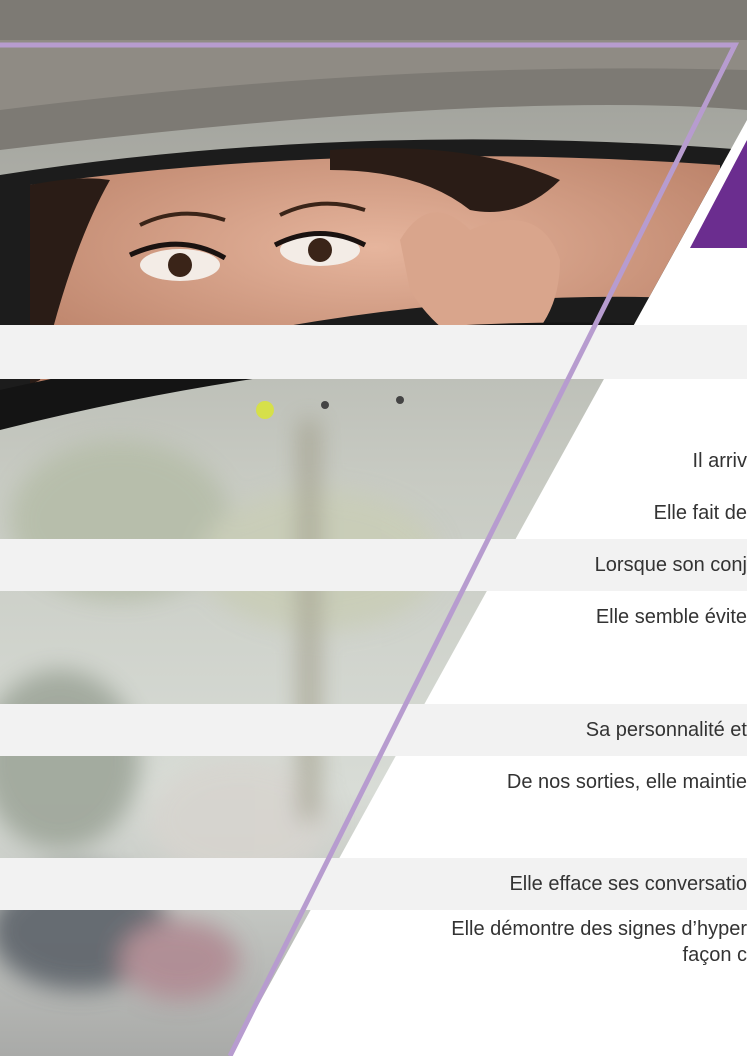 This screenshot has height=1056, width=747. I want to click on list-item-line-1: Elle démontre des signes d’hyper, so click(599, 929).